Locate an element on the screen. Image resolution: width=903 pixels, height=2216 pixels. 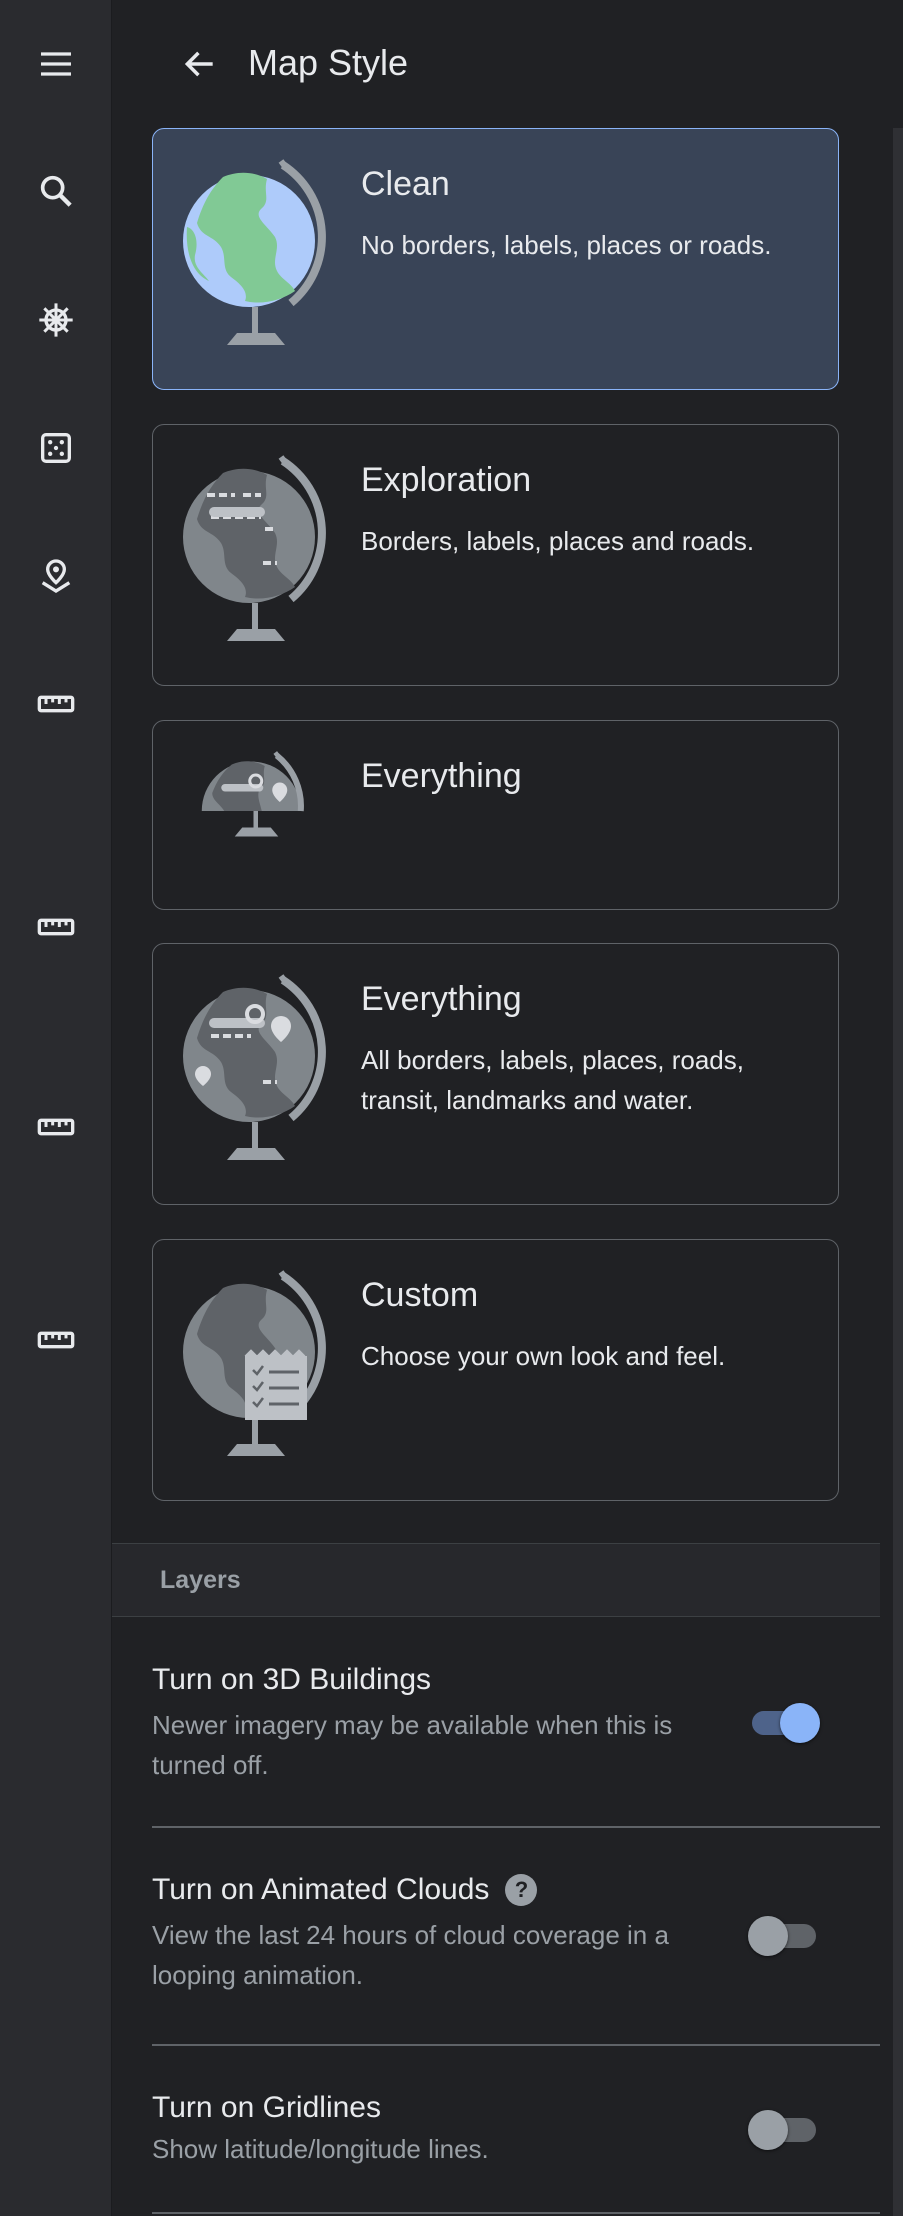
panel-header: Map Style is located at coordinates (507, 64).